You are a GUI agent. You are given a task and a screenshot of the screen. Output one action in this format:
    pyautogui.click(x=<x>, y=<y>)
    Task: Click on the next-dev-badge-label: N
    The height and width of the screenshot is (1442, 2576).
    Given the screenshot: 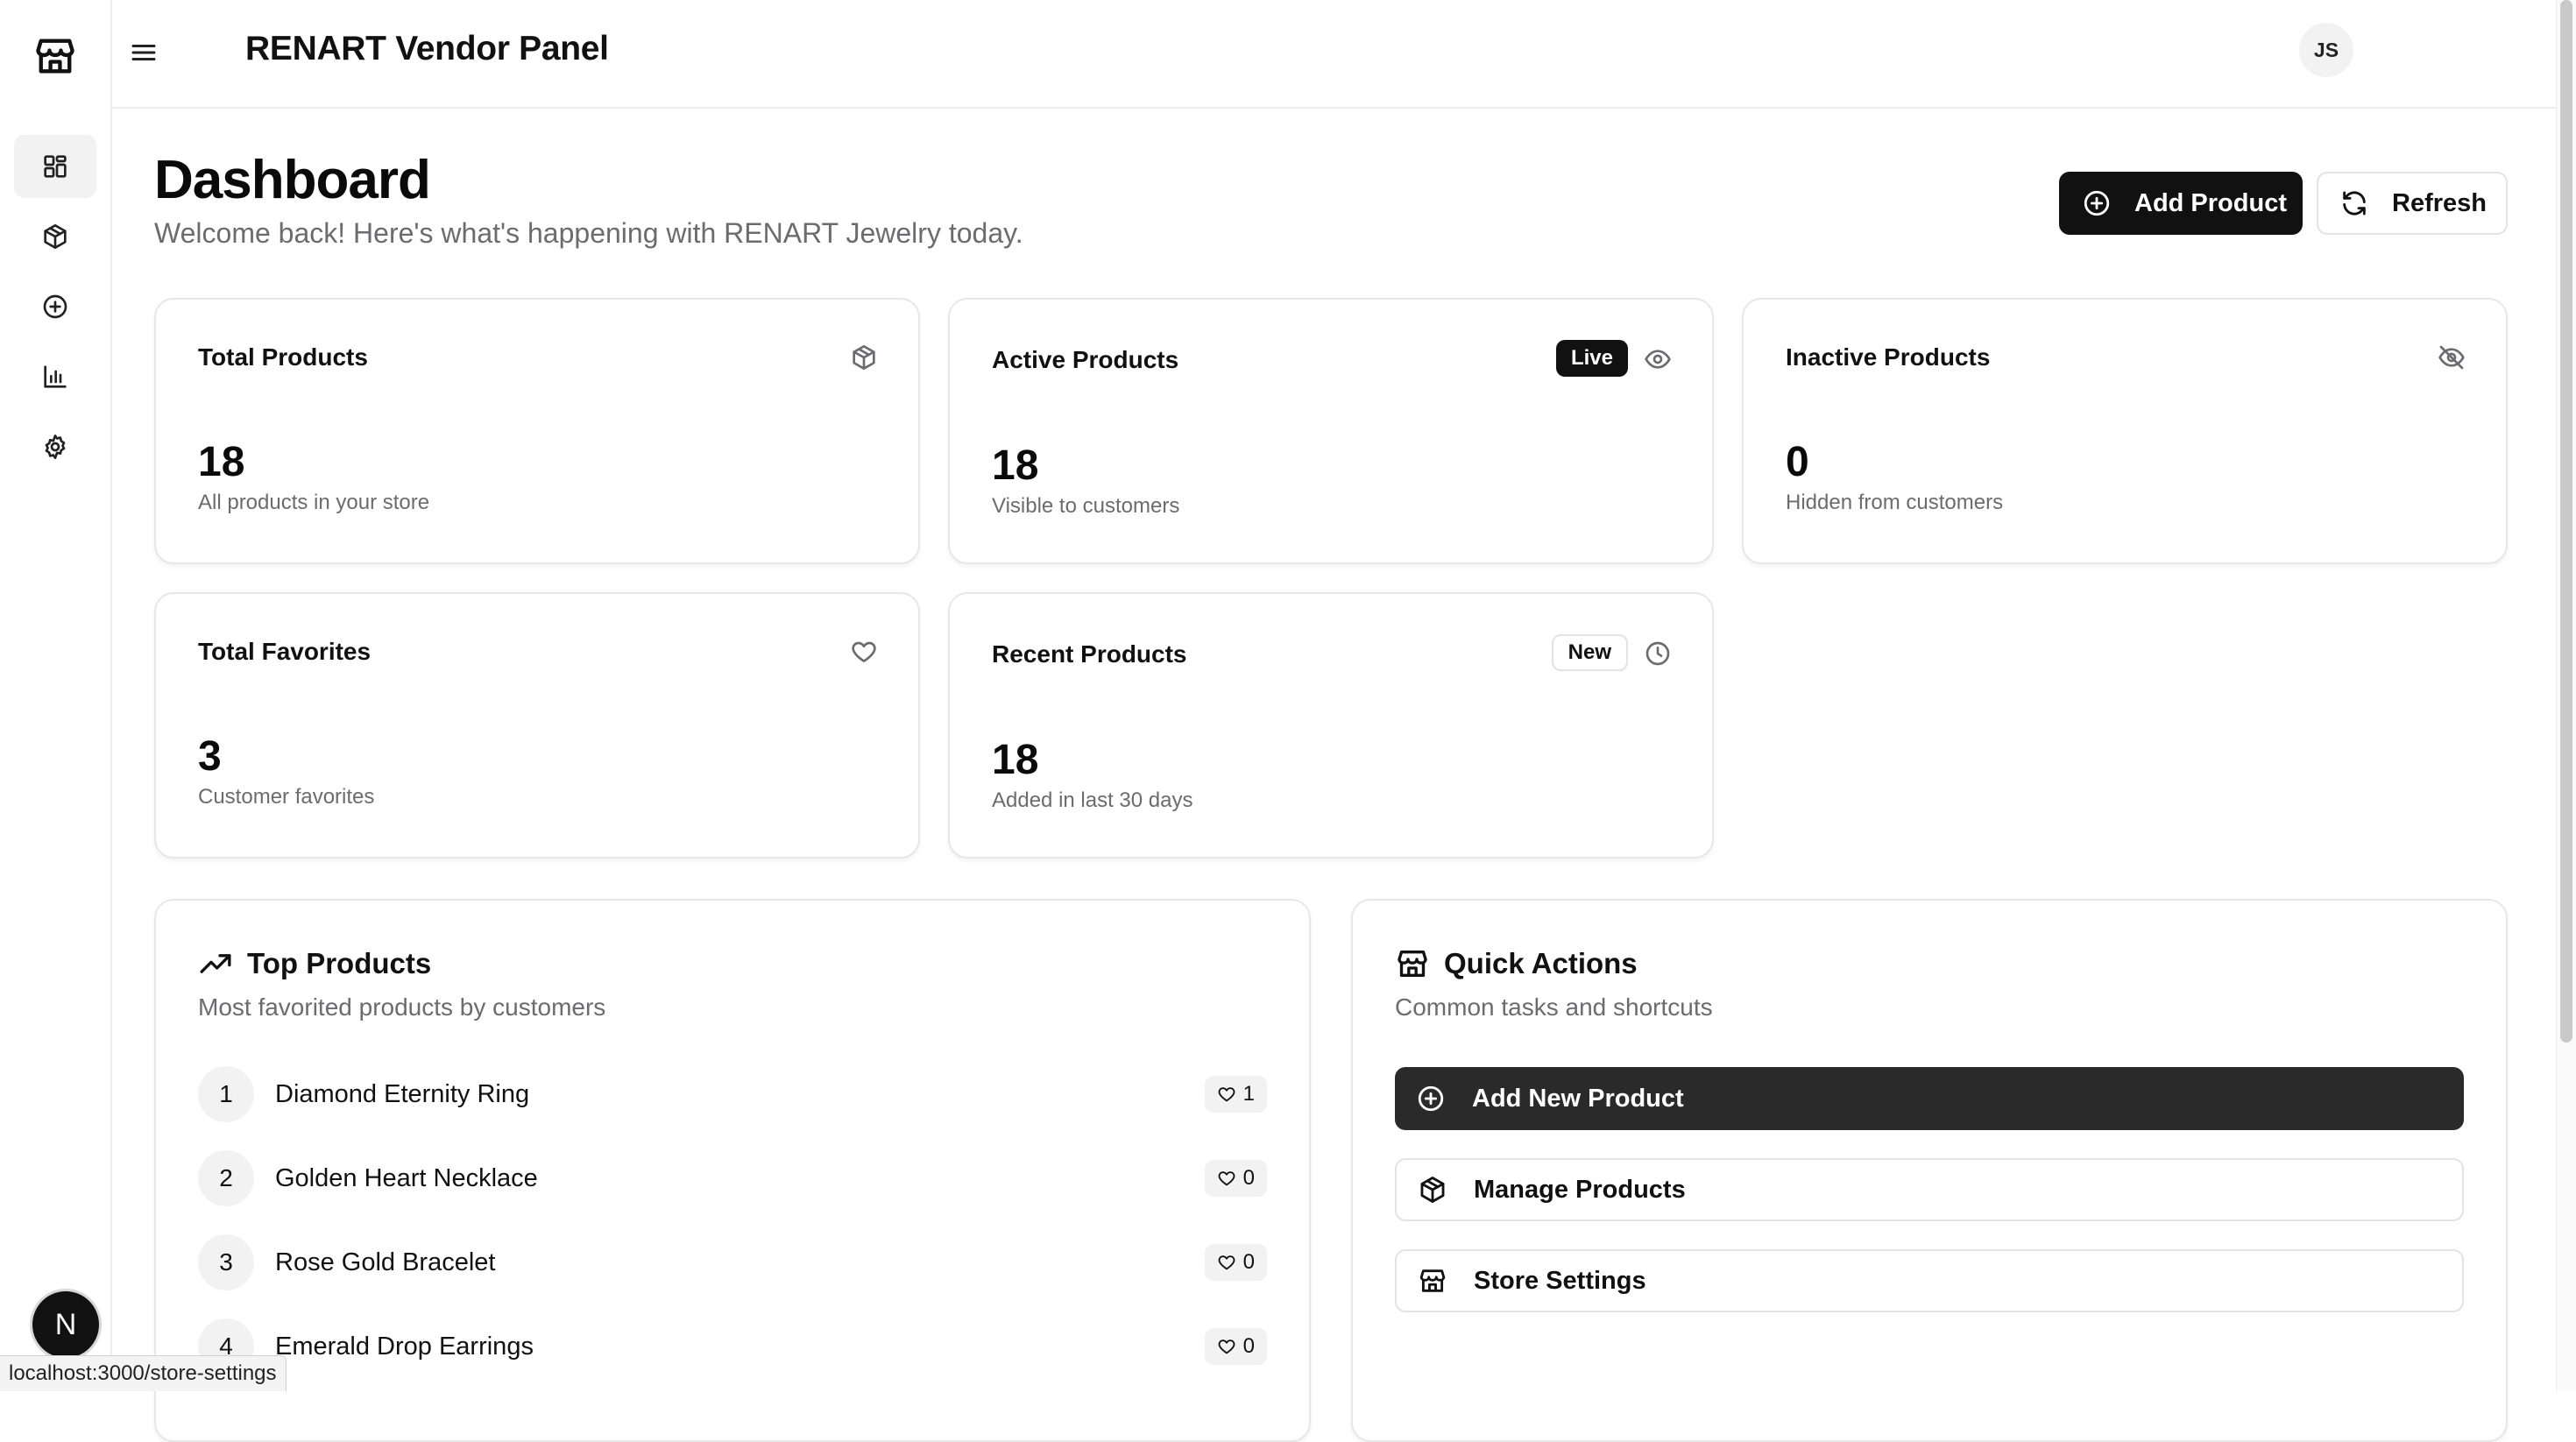 What is the action you would take?
    pyautogui.click(x=65, y=1324)
    